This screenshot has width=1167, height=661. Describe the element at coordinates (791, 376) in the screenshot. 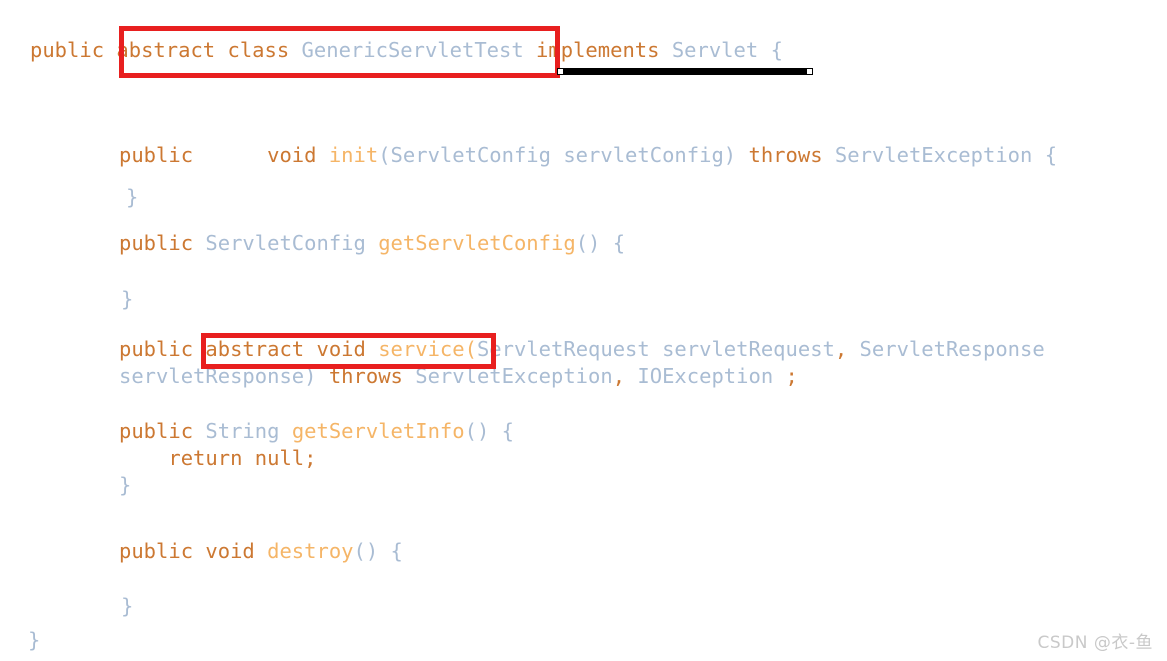

I see `token-semicolon: ;` at that location.